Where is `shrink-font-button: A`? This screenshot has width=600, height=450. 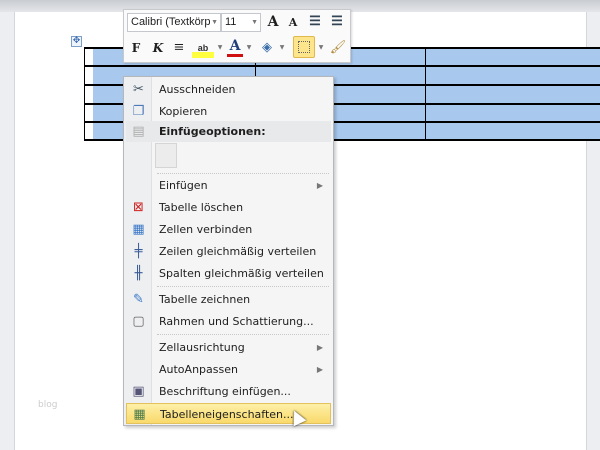
shrink-font-button: A is located at coordinates (293, 23).